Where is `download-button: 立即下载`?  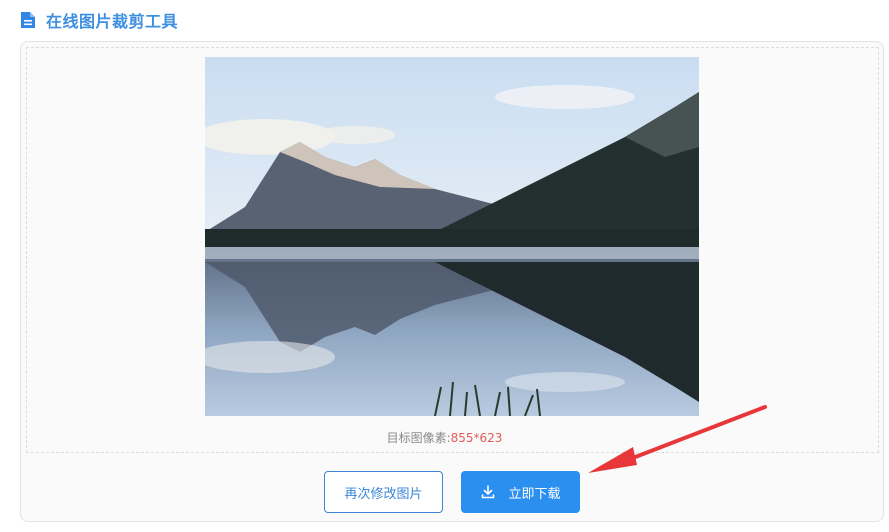
download-button: 立即下载 is located at coordinates (520, 492).